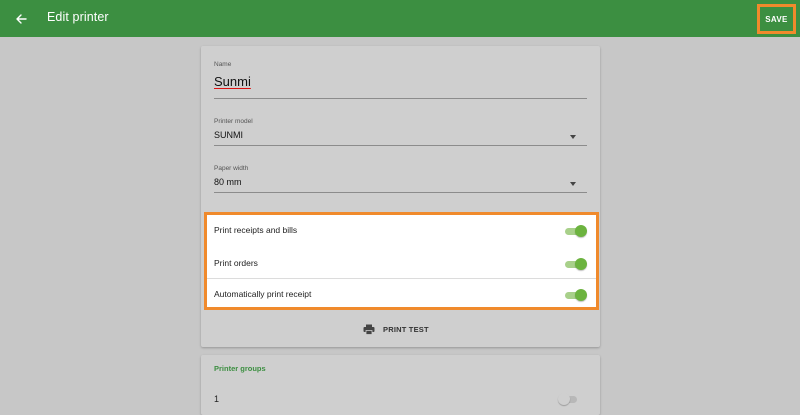 This screenshot has width=800, height=415. I want to click on arrow-left-icon, so click(21, 19).